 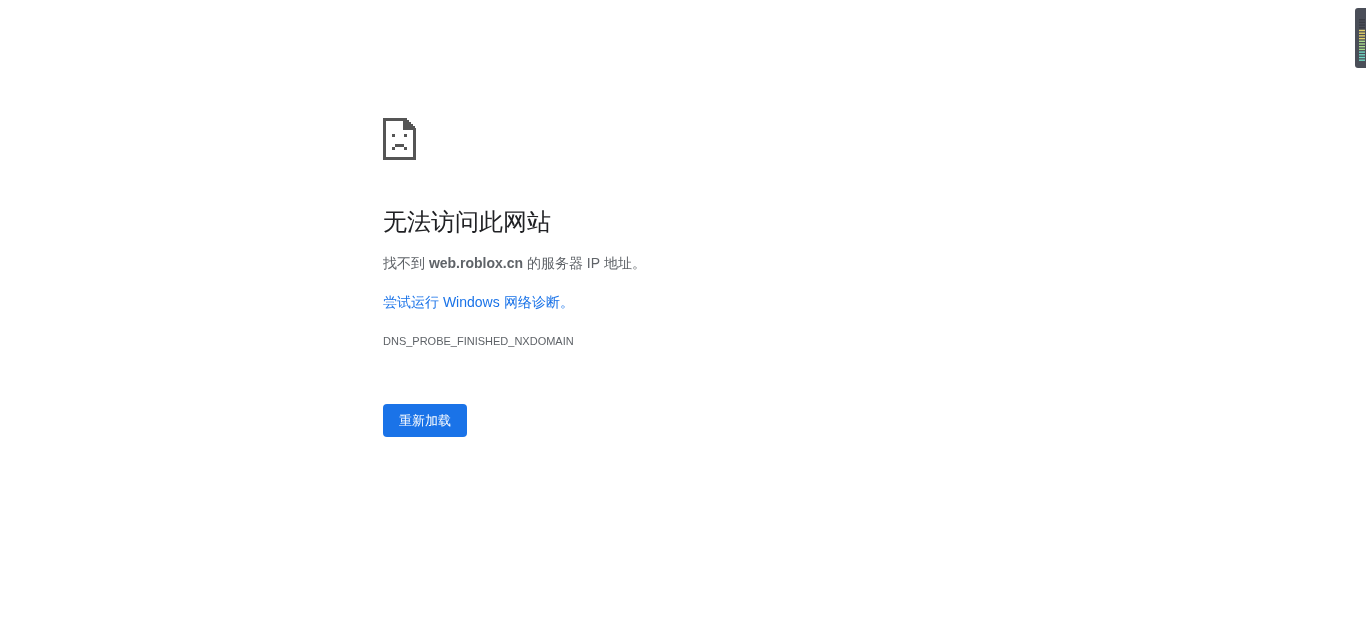 I want to click on error-title: 无法访问此网站, so click(x=467, y=222).